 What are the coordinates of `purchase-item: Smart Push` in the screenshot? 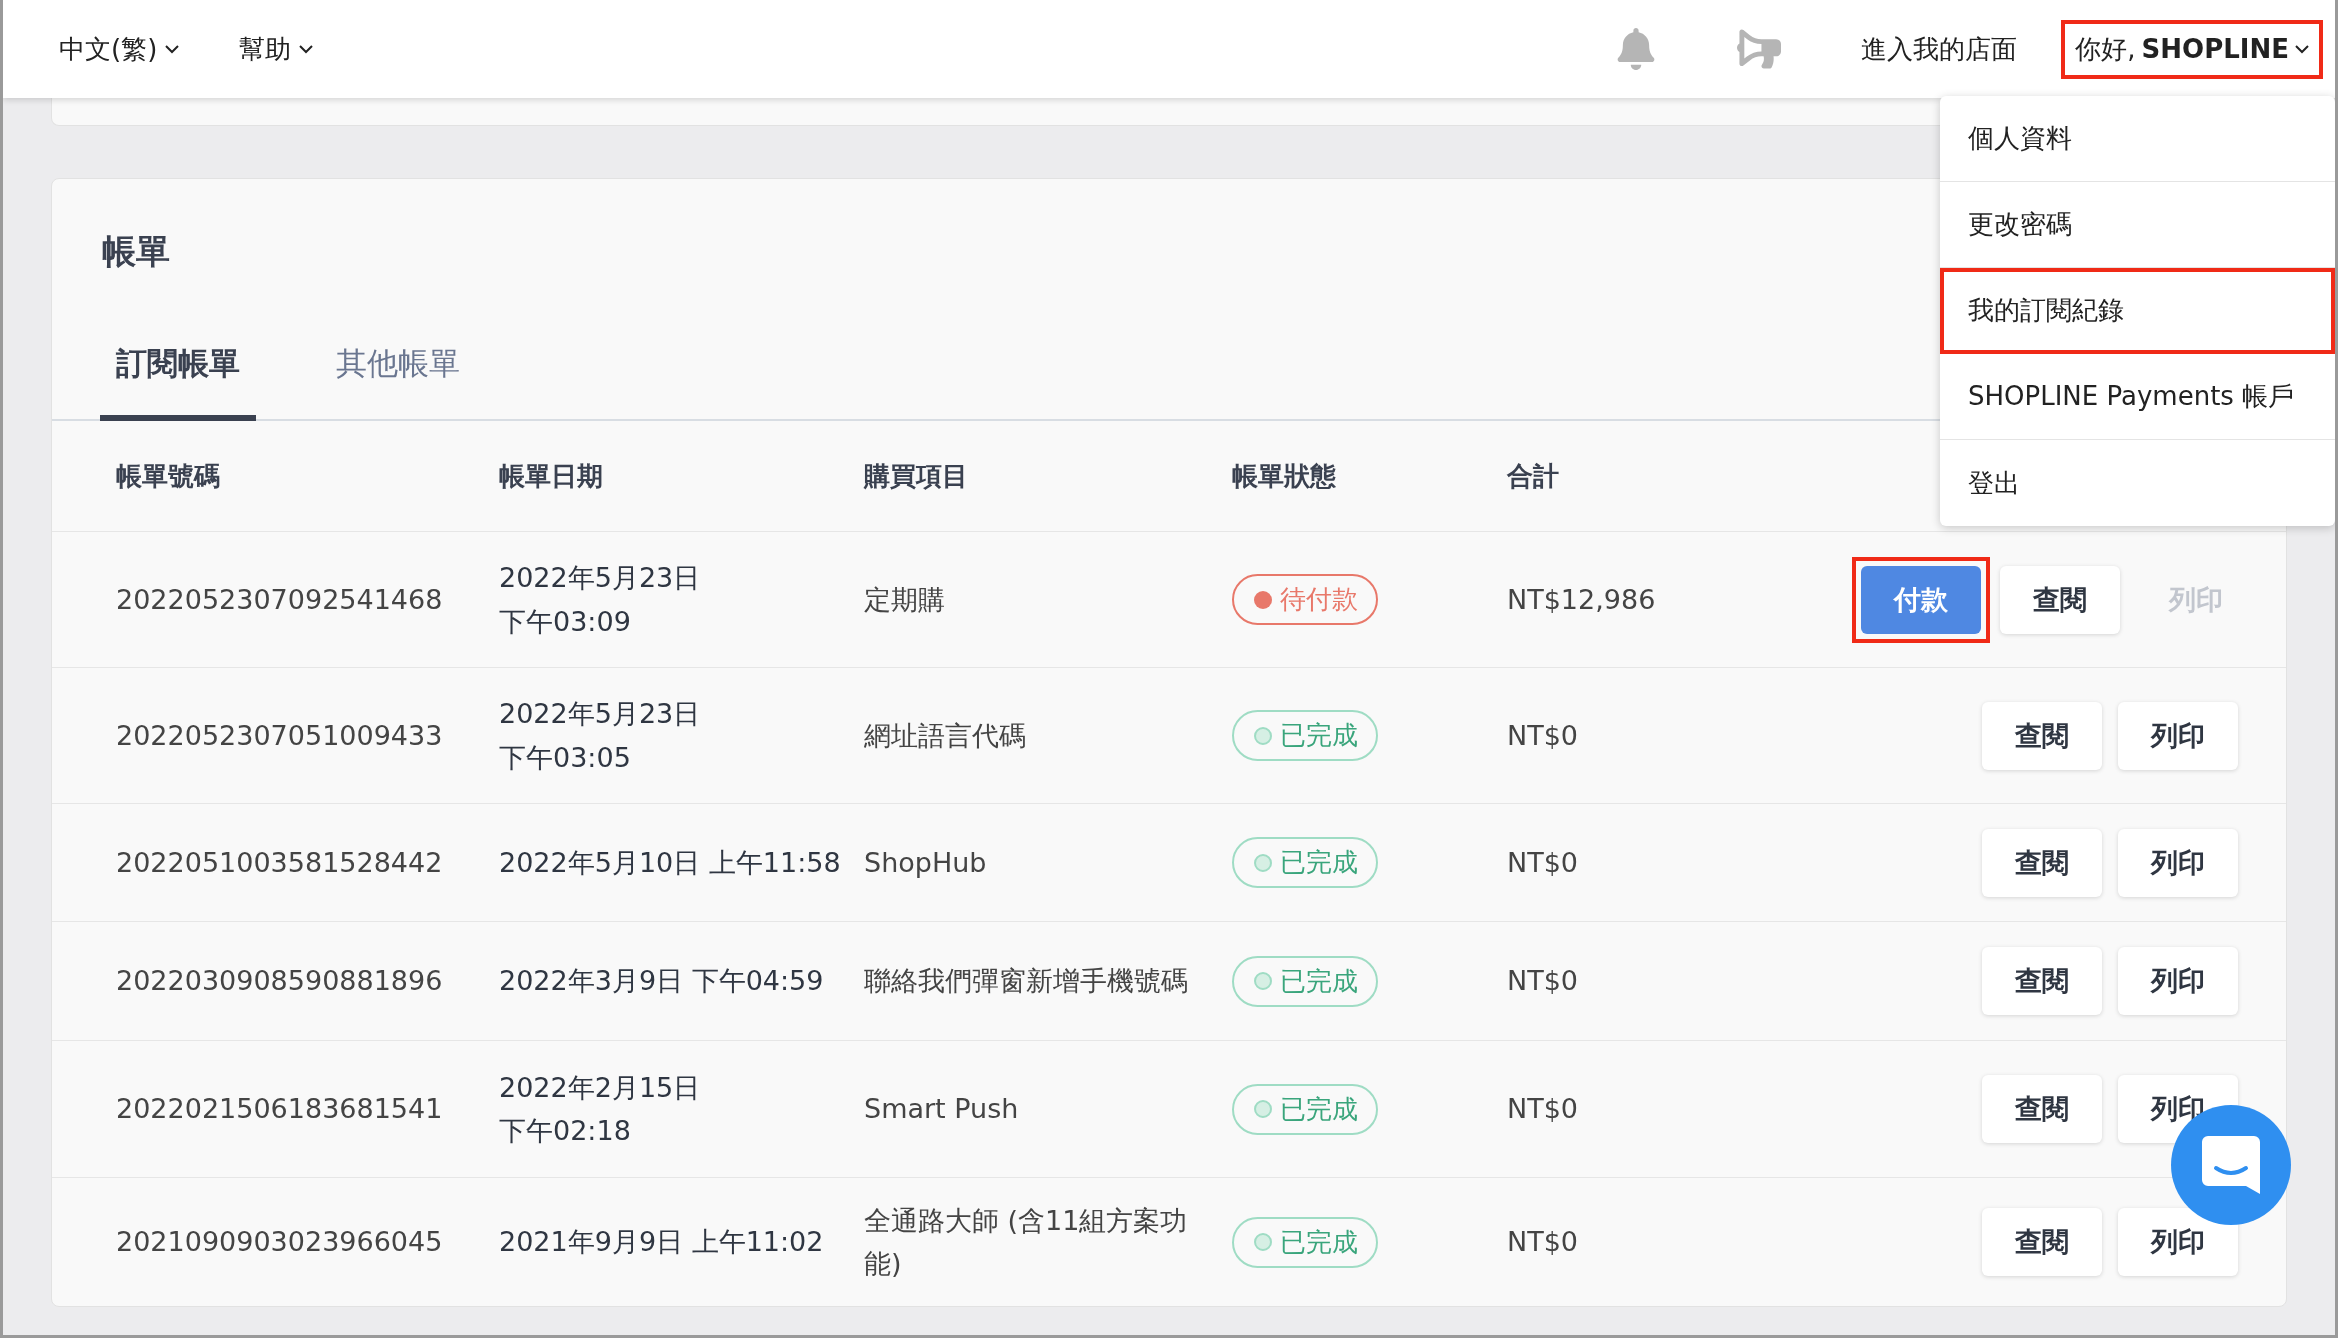 It's located at (941, 1109).